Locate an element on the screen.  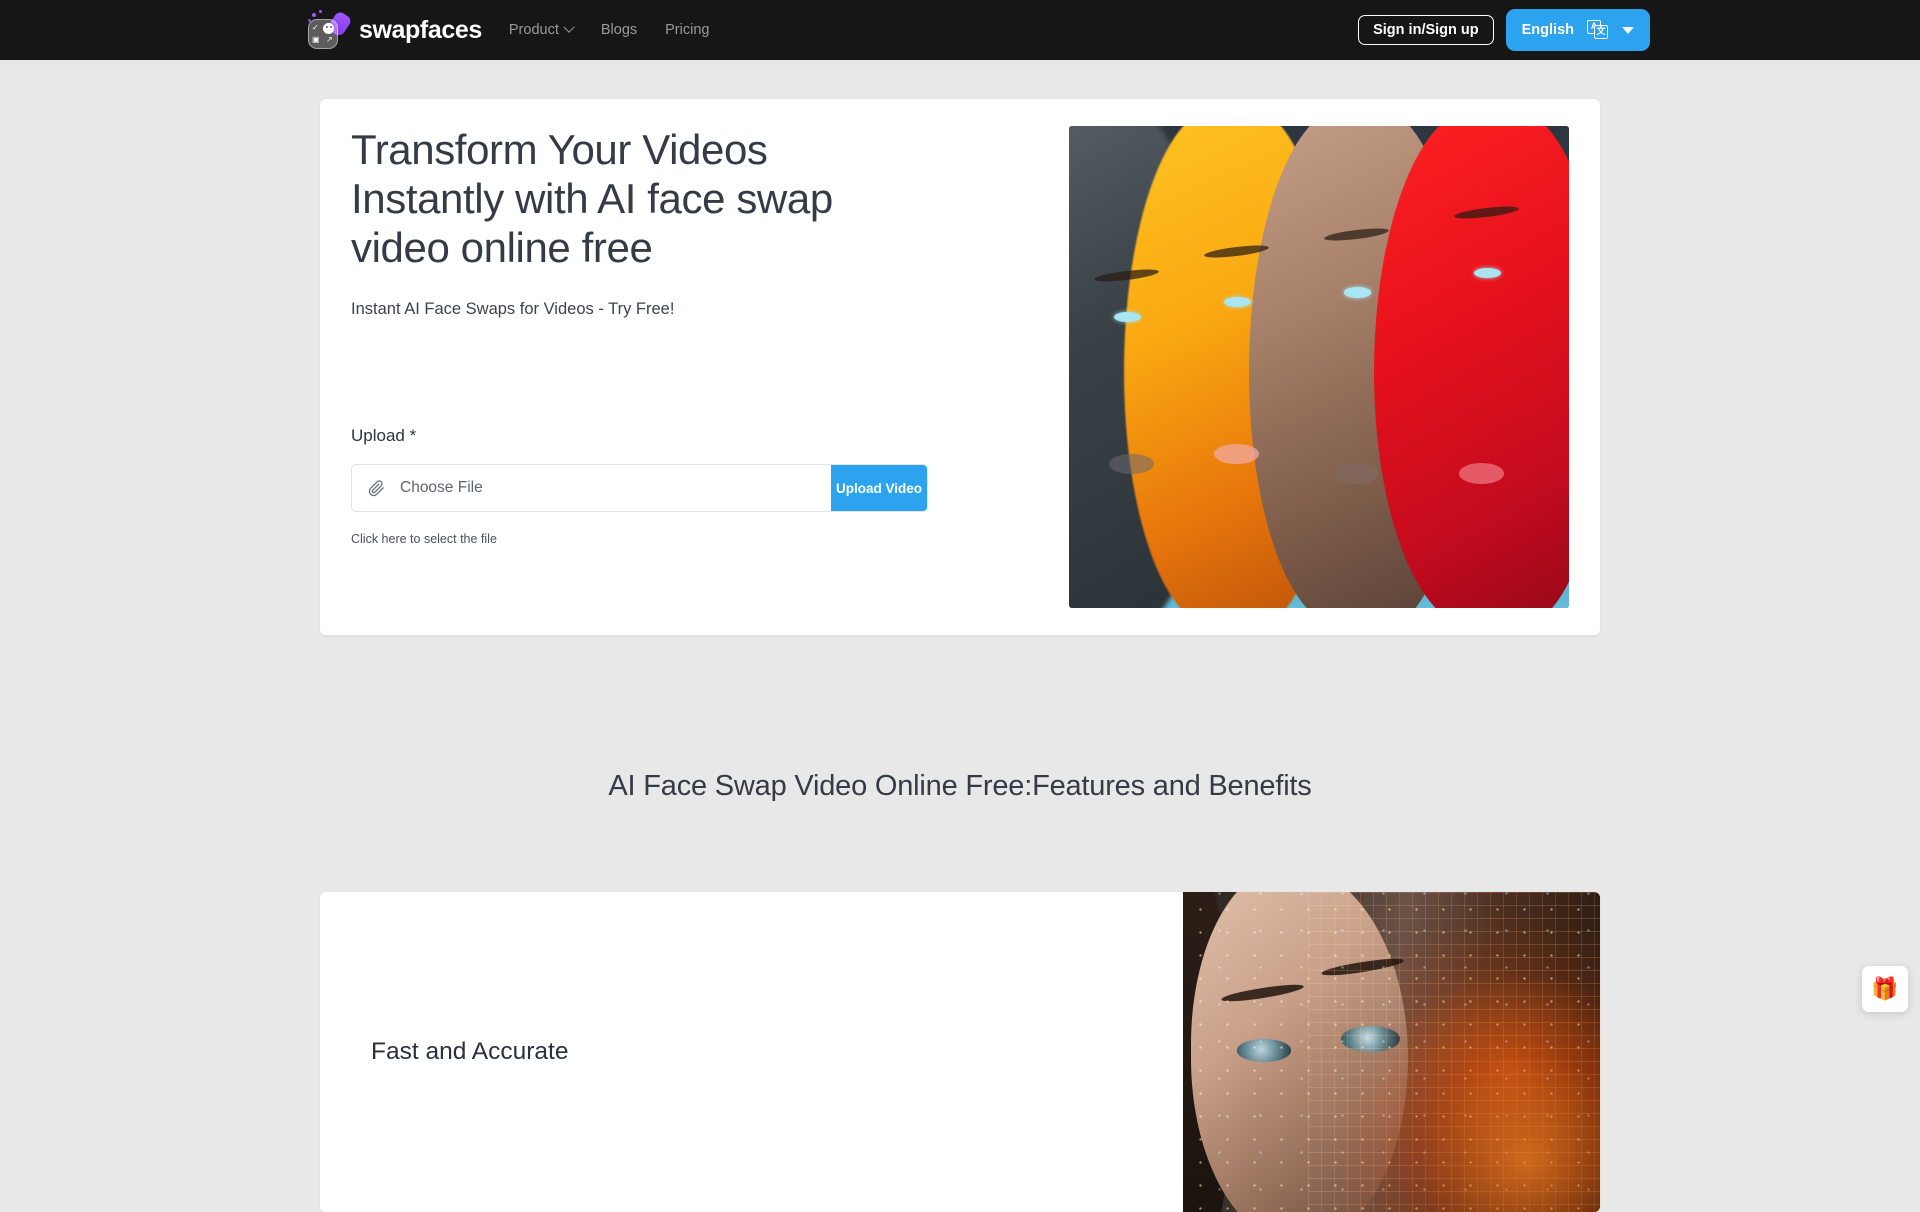
logo: ✓ ▣ ↗ swapfaces is located at coordinates (394, 30).